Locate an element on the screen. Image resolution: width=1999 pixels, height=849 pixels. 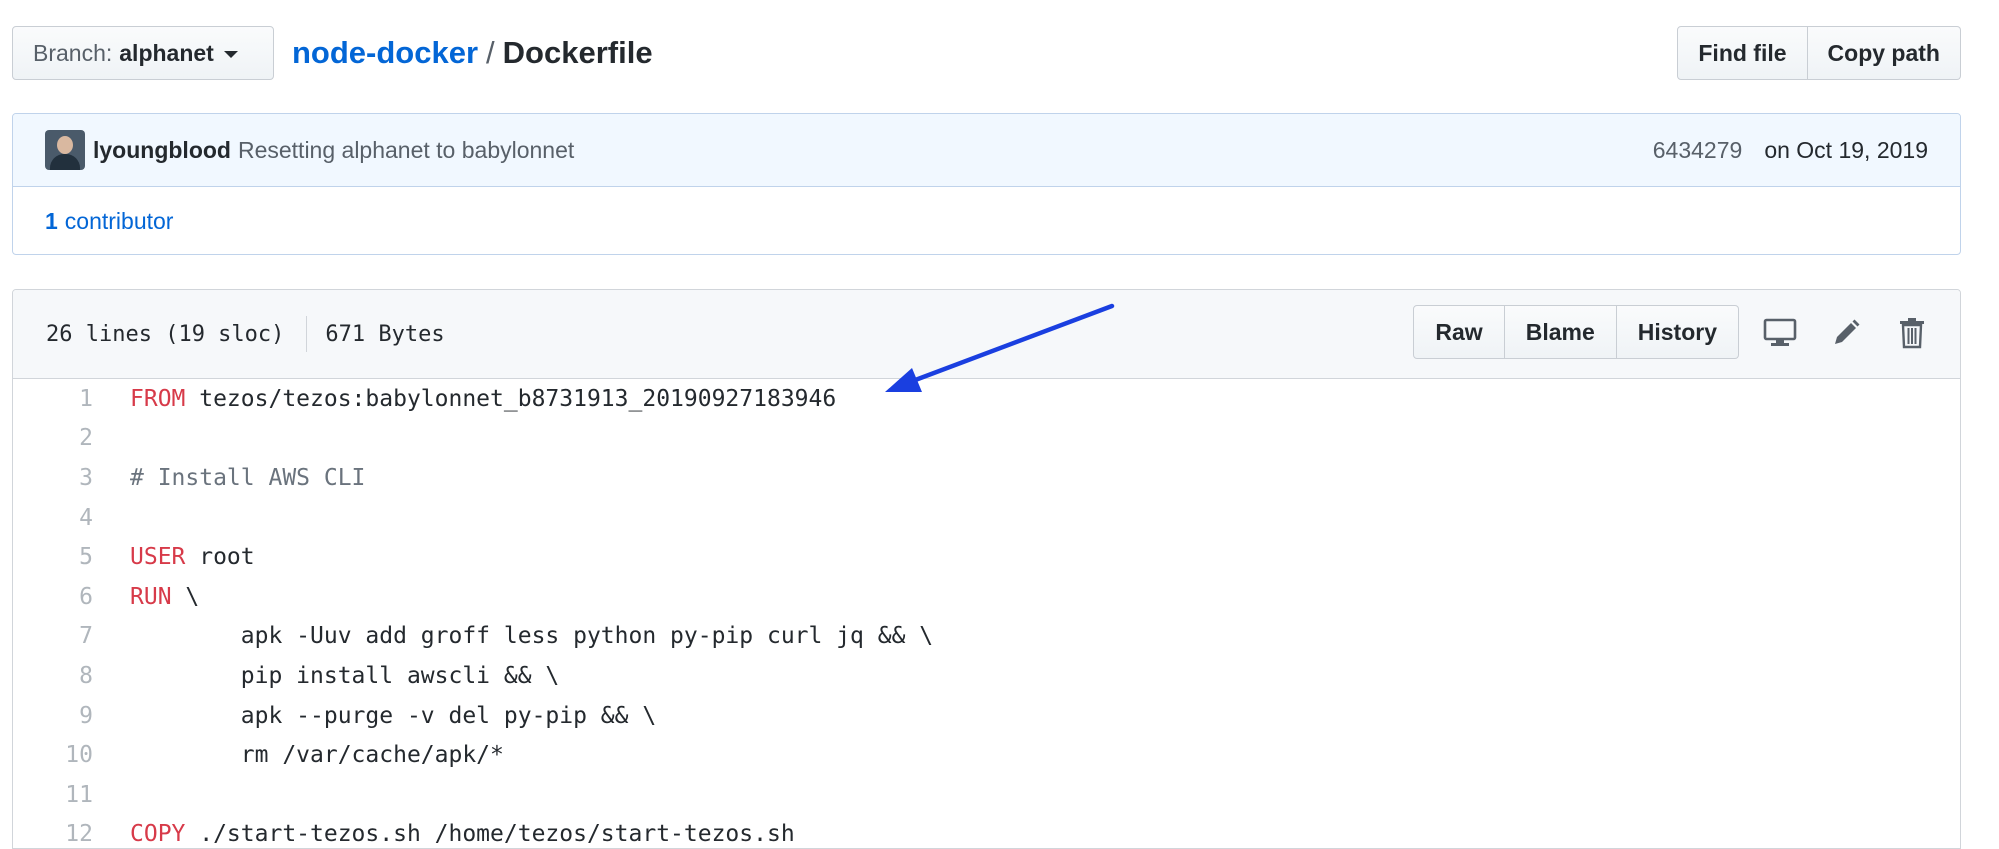
copy-path-button: Copy path is located at coordinates (1884, 53).